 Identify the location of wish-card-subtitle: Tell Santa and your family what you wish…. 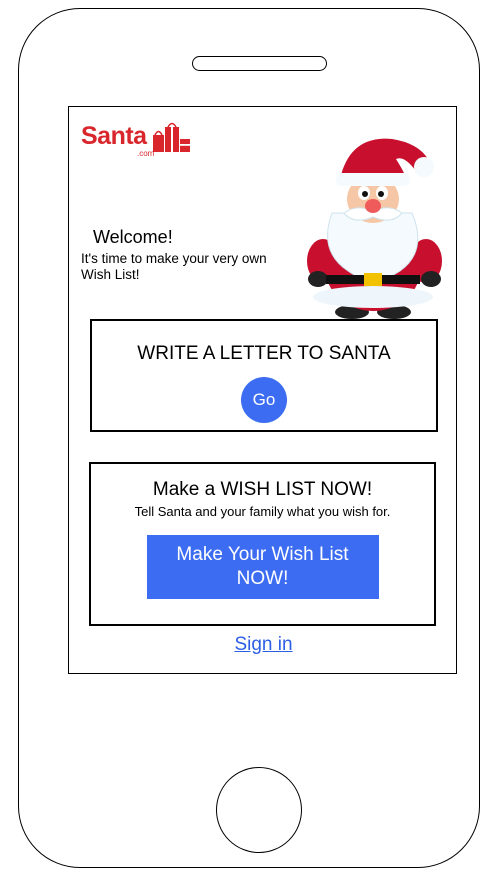
(262, 511).